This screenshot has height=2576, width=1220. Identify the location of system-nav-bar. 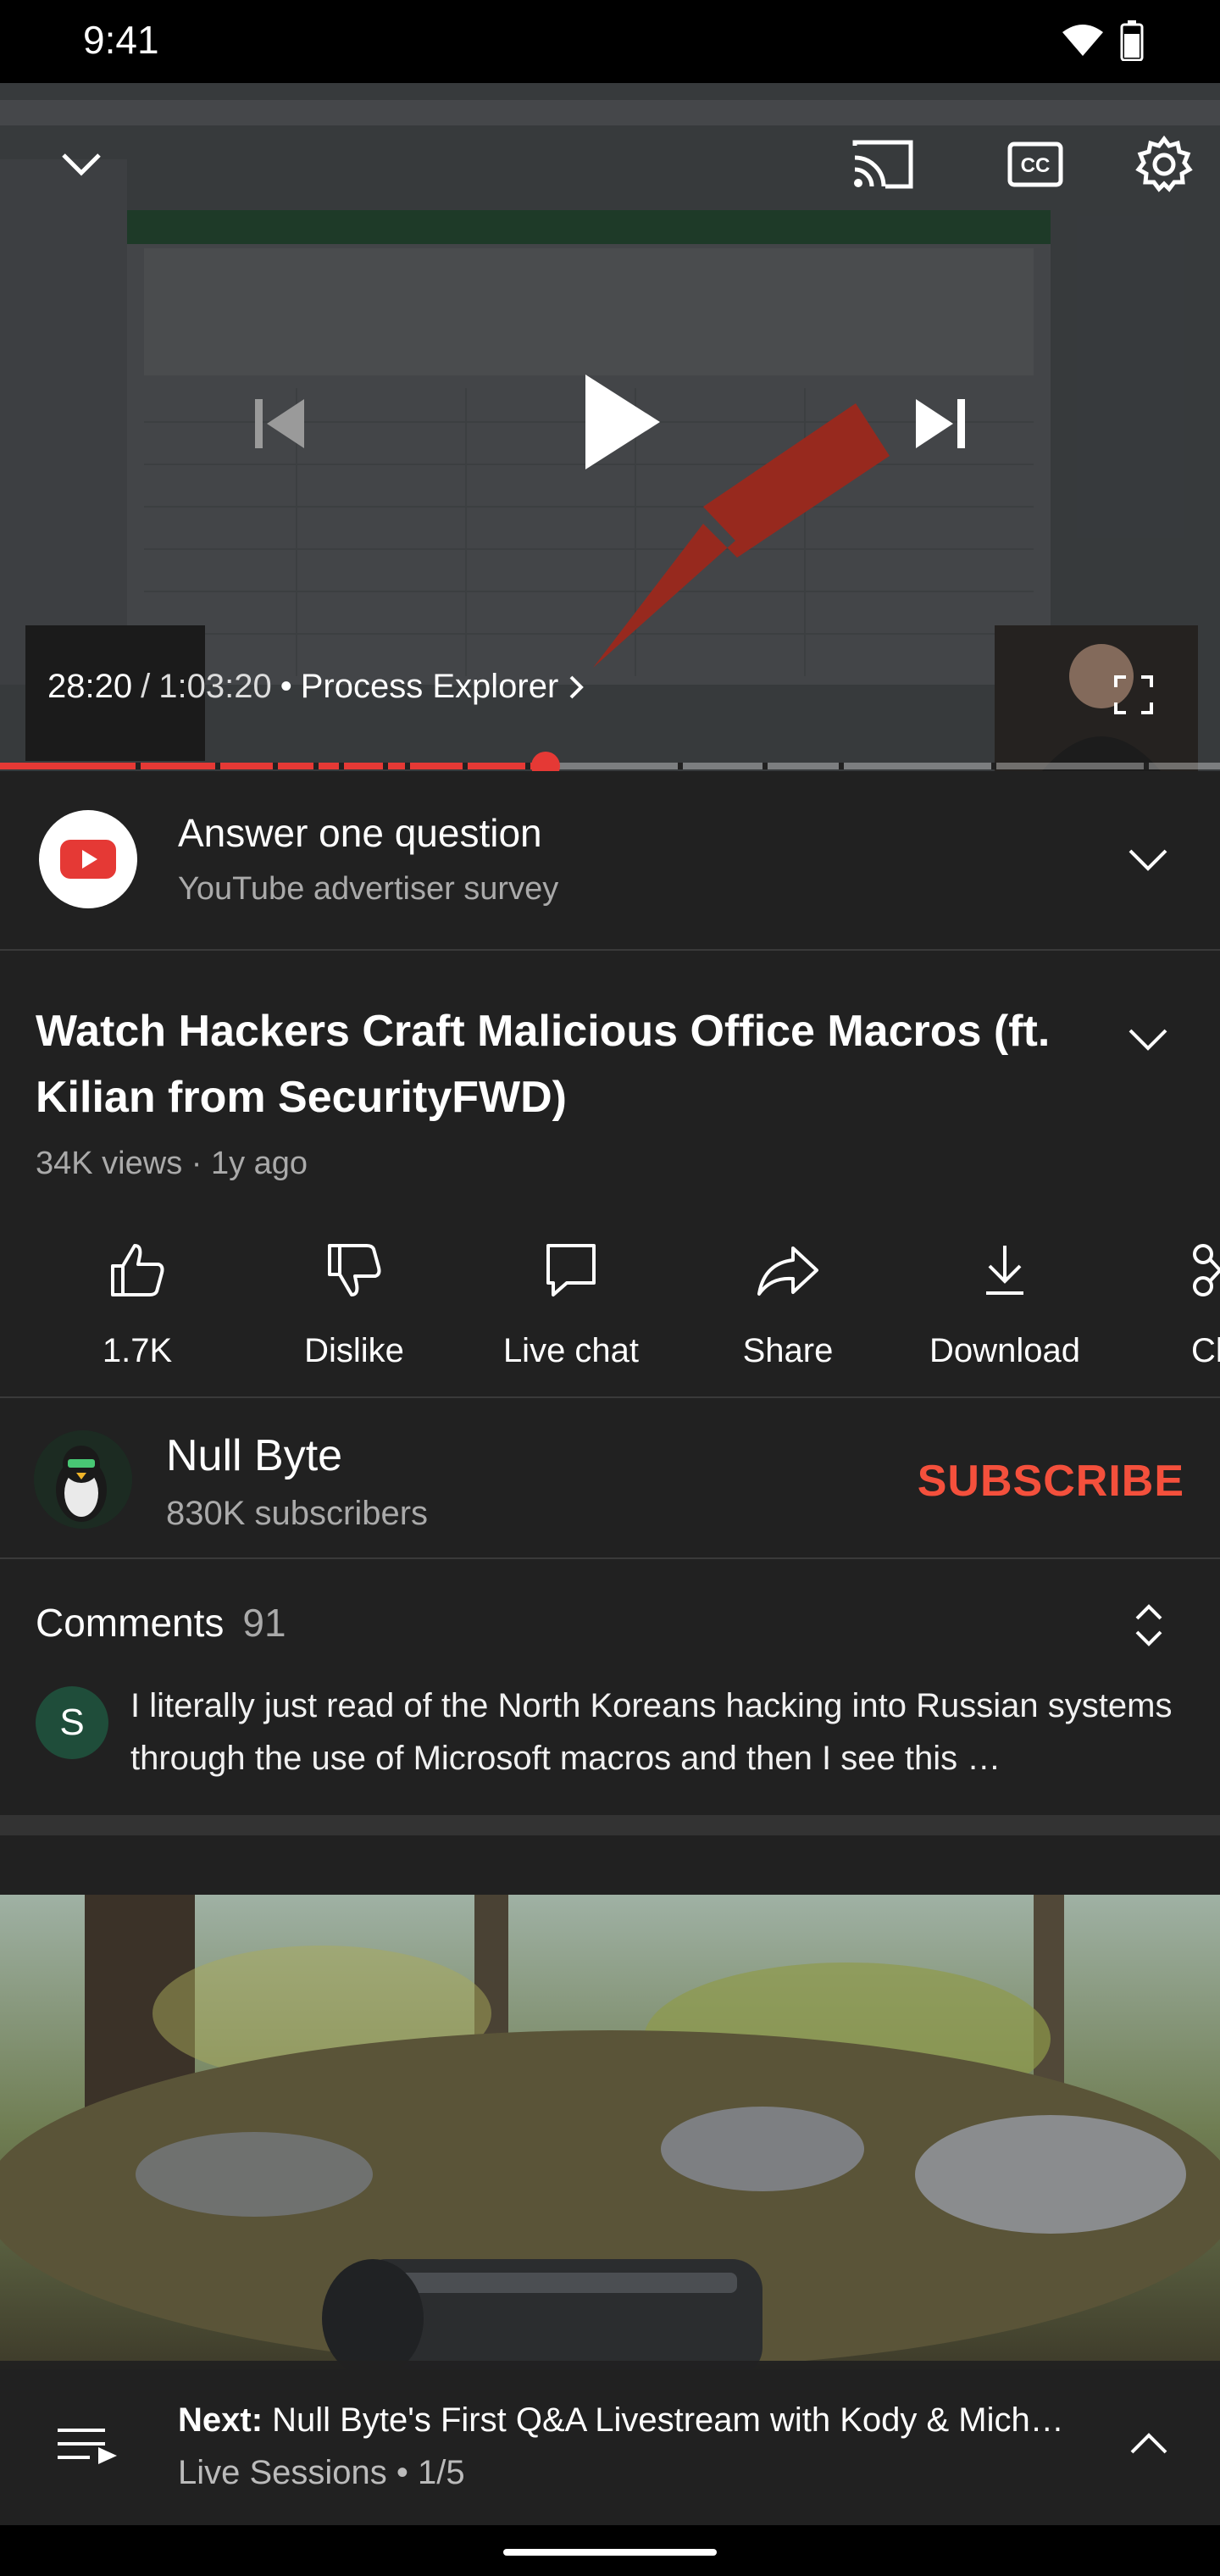
(610, 2550).